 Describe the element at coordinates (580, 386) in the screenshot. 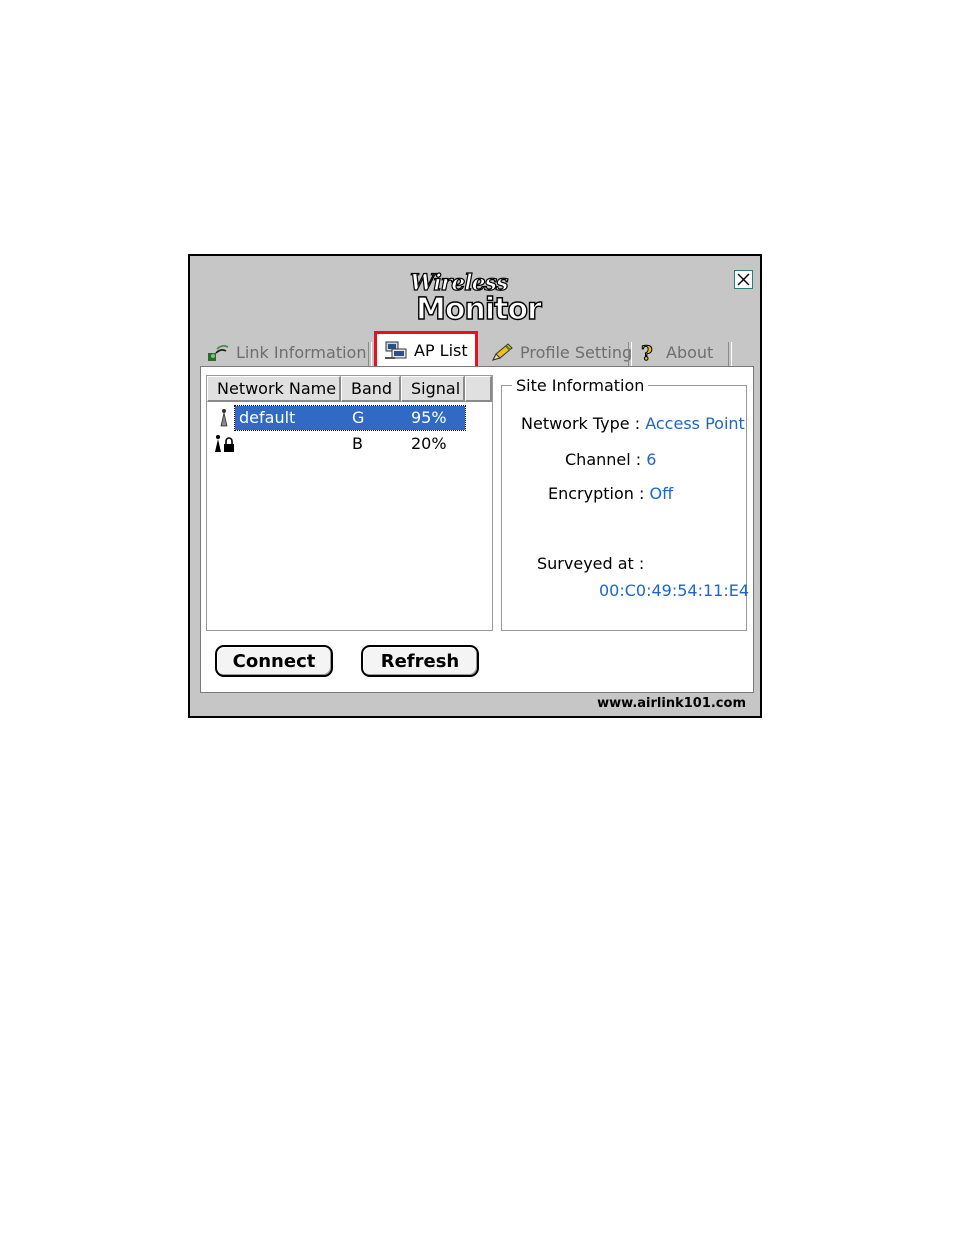

I see `site-information-legend: Site Information` at that location.